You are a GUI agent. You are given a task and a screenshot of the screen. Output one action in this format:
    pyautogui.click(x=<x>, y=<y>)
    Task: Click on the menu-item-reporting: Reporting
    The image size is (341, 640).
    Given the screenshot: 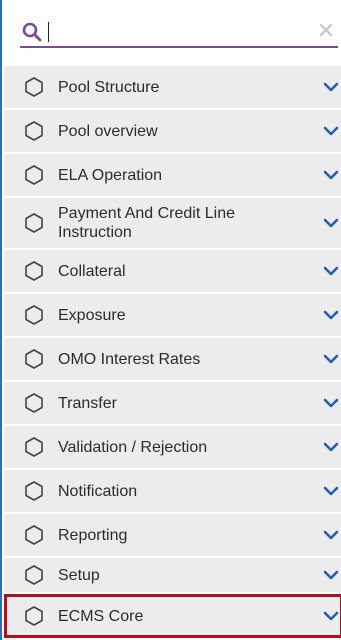 What is the action you would take?
    pyautogui.click(x=172, y=535)
    